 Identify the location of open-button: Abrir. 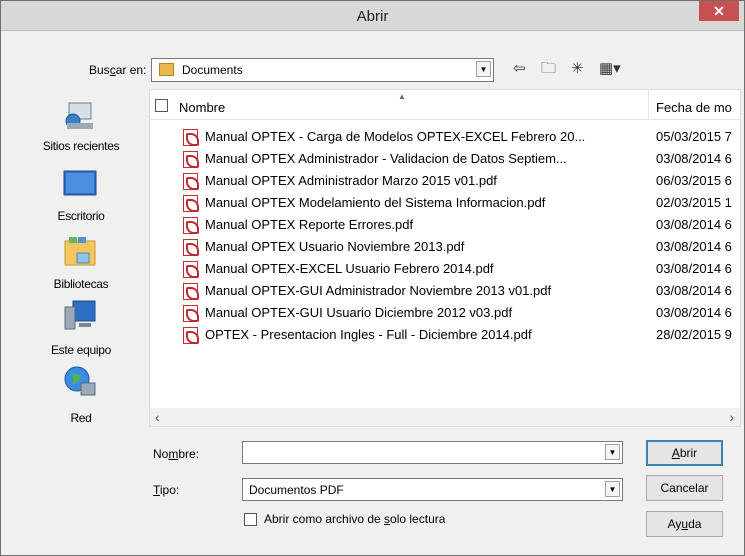
(684, 453).